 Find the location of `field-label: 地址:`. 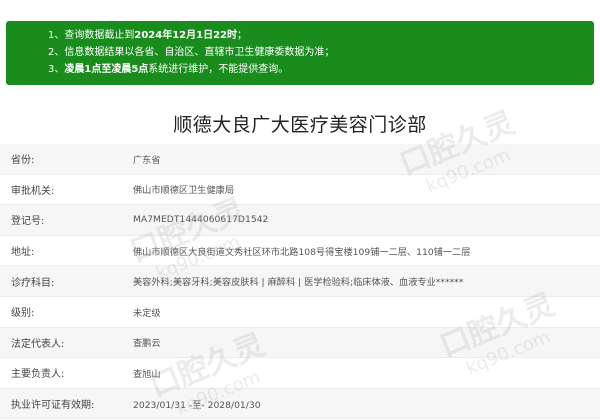

field-label: 地址: is located at coordinates (23, 253).